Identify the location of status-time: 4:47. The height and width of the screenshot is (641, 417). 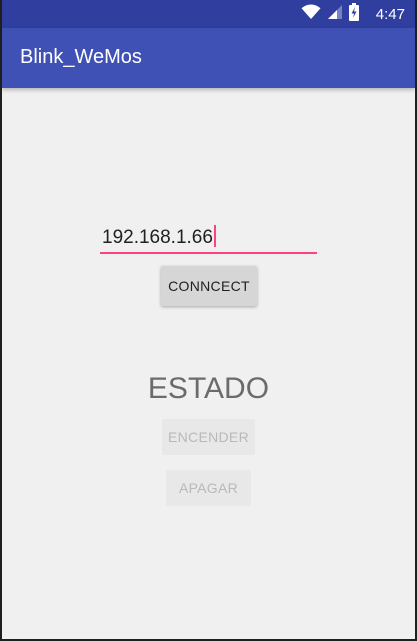
(390, 14).